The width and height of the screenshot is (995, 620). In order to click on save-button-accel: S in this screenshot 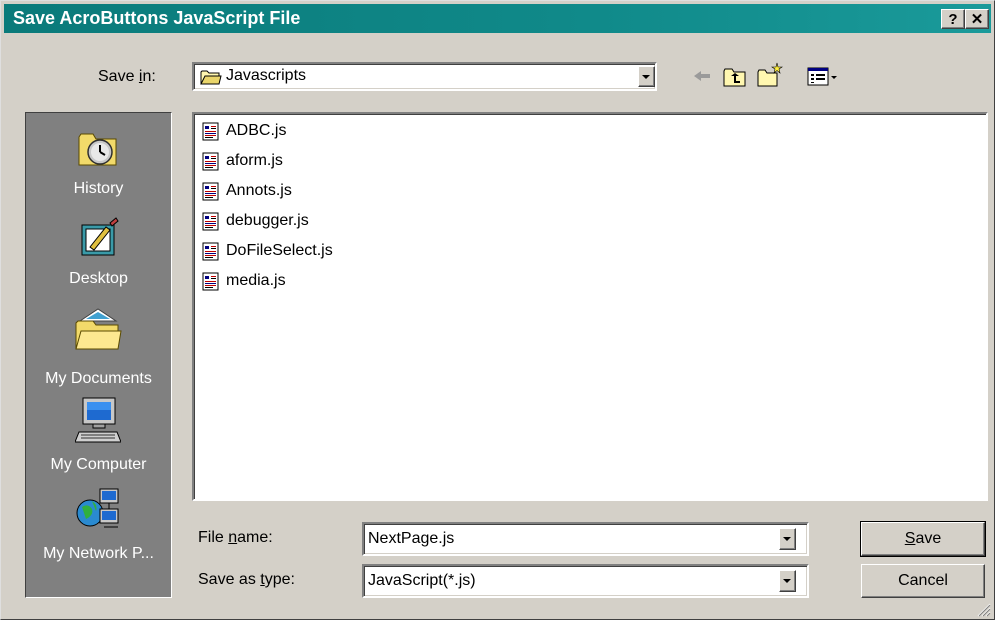, I will do `click(910, 538)`.